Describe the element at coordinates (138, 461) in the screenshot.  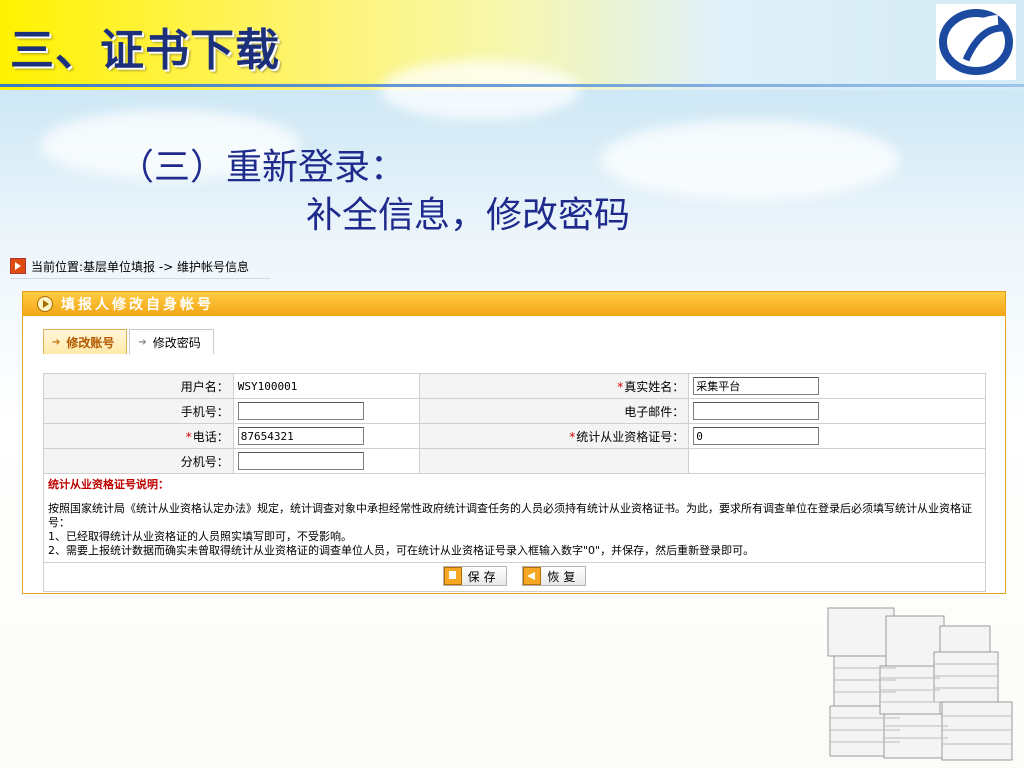
I see `ext-label: 分机号：` at that location.